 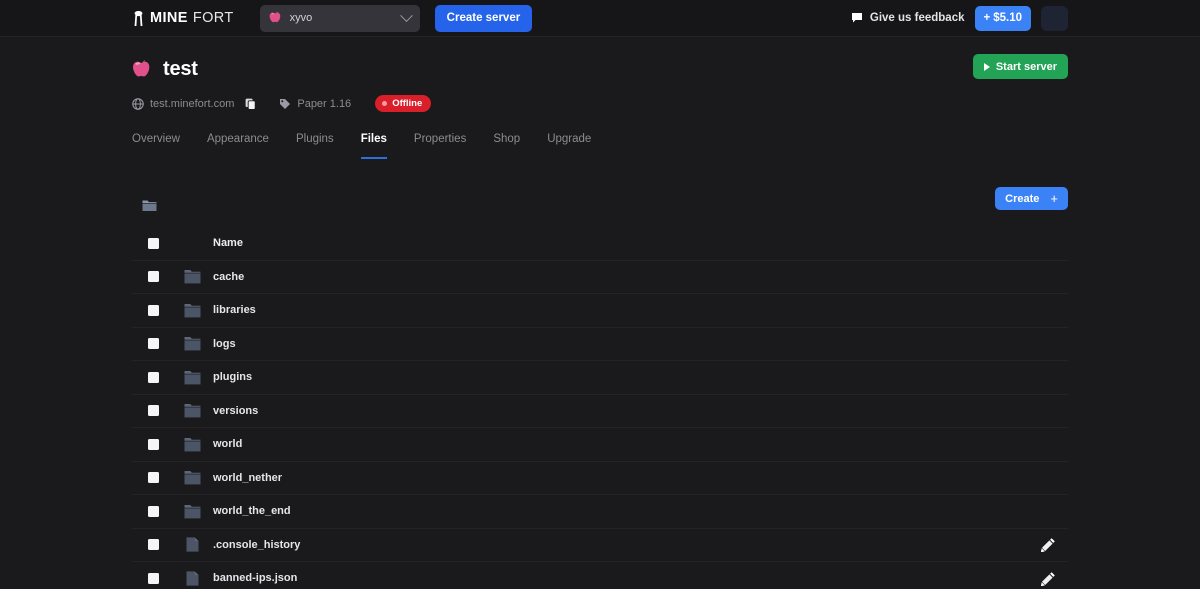 What do you see at coordinates (600, 445) in the screenshot?
I see `table-row: world` at bounding box center [600, 445].